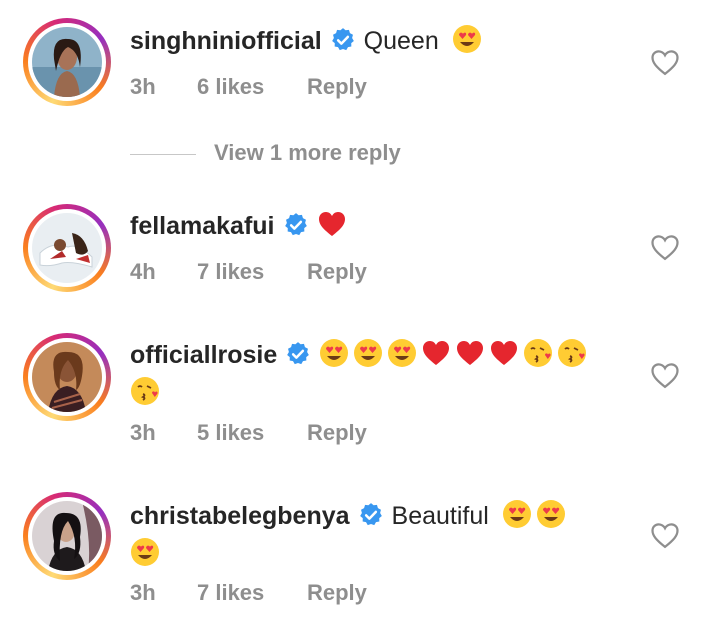 This screenshot has width=720, height=618. What do you see at coordinates (226, 41) in the screenshot?
I see `comment-username: singhniniofficial` at bounding box center [226, 41].